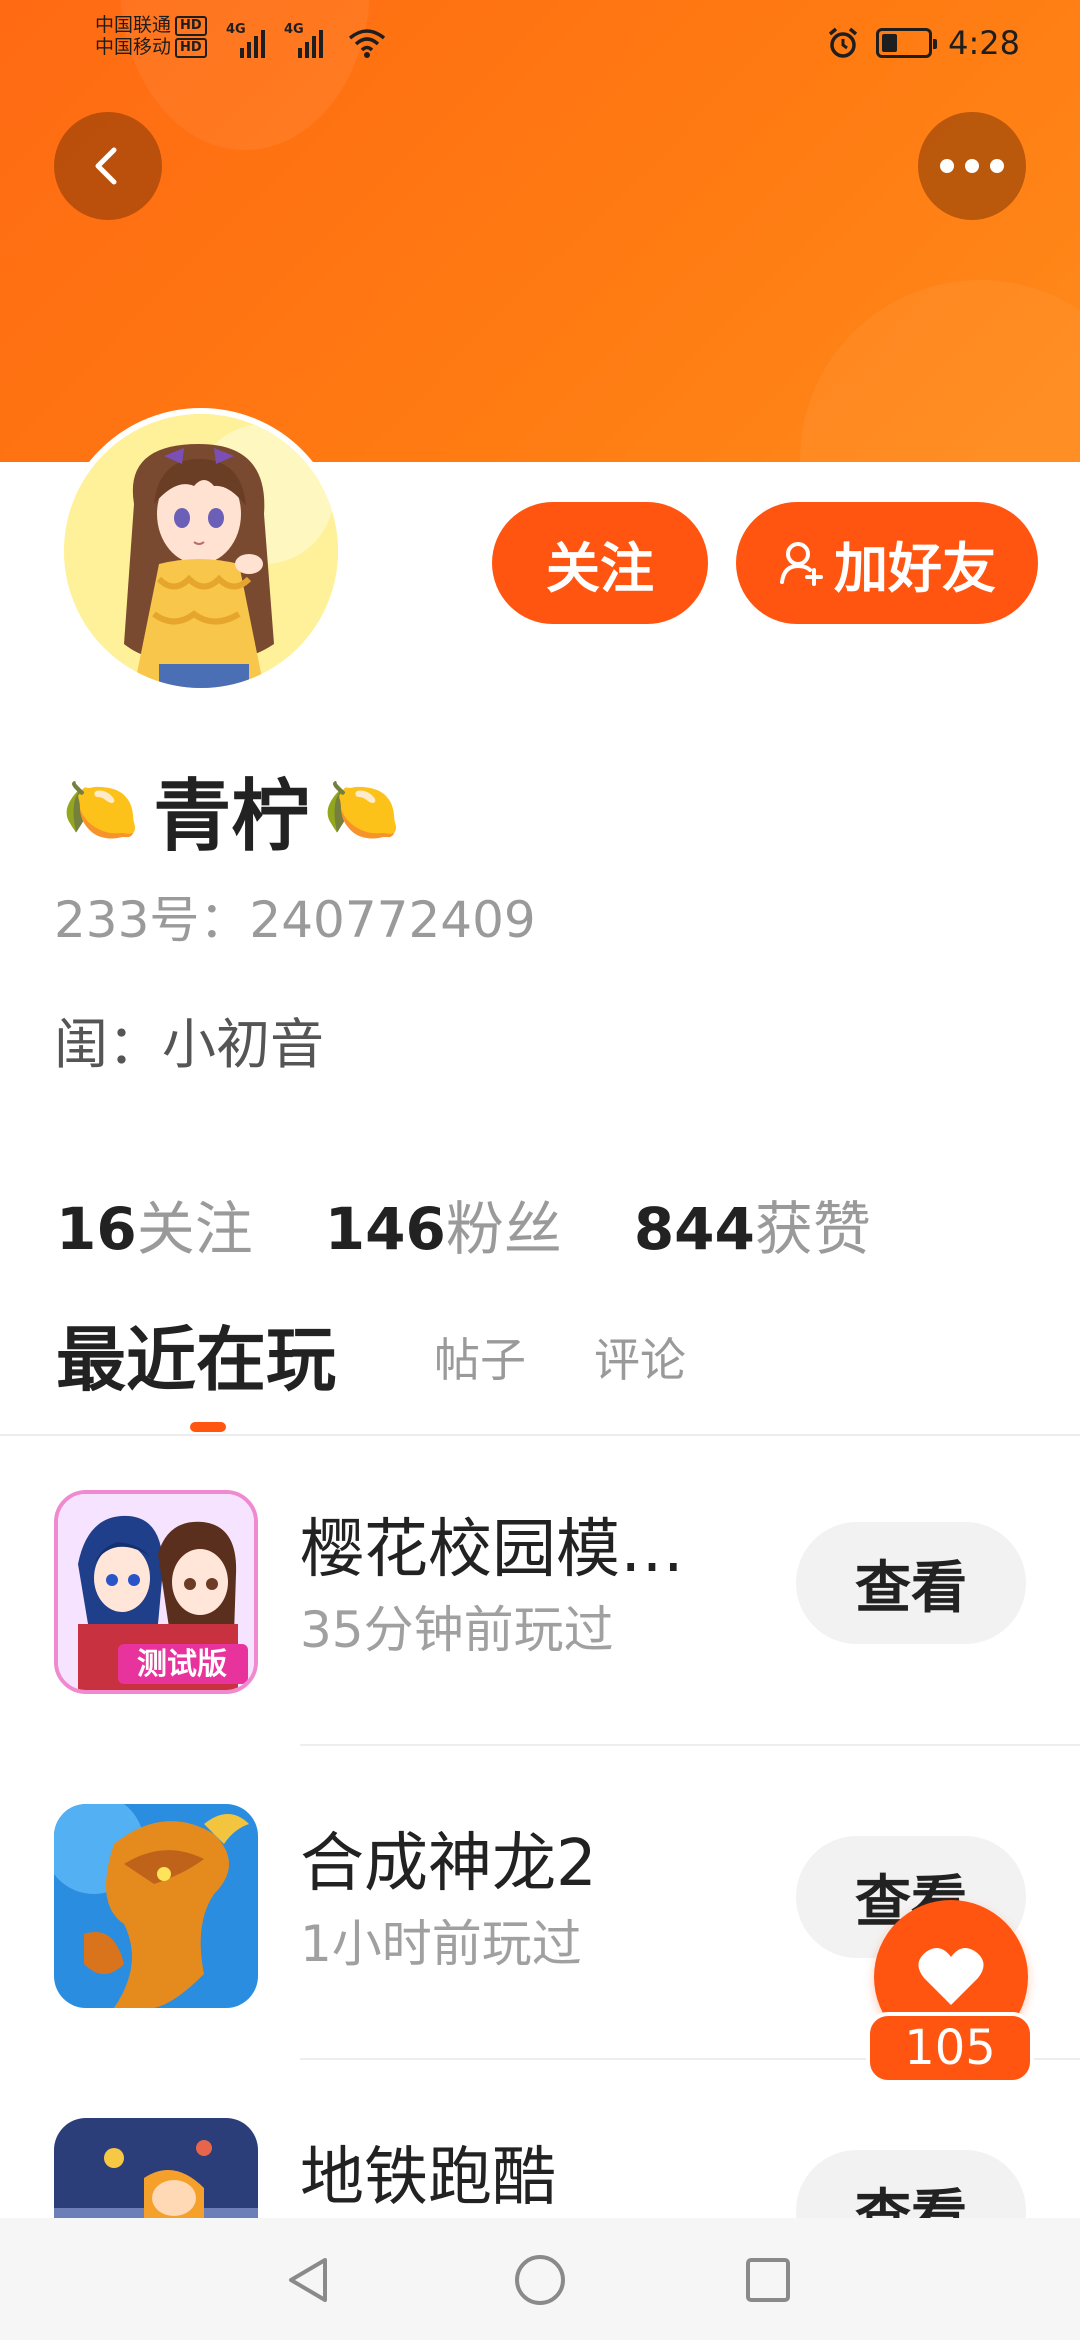  I want to click on stats-row: 16关注 146粉丝 844获赞, so click(463, 1224).